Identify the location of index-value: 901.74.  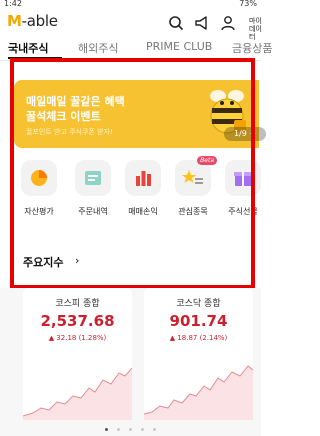
(198, 321).